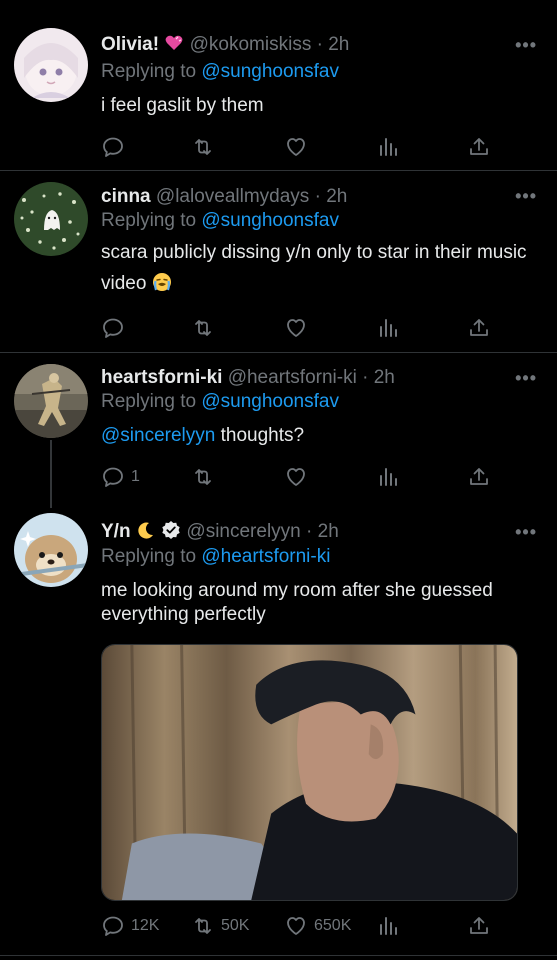  Describe the element at coordinates (135, 476) in the screenshot. I see `reply-count: 1` at that location.